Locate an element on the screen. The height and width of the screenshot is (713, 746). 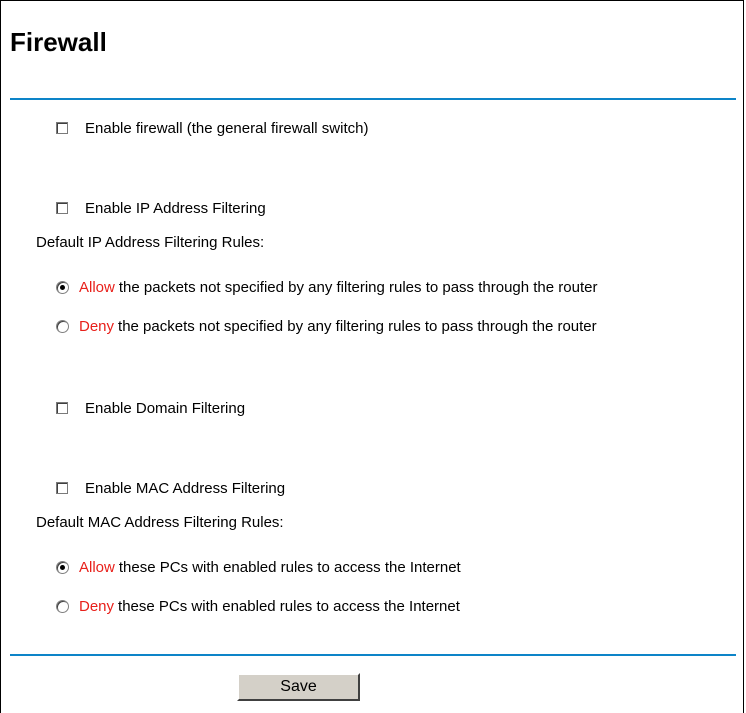
ip-rule-deny-radio is located at coordinates (62, 326).